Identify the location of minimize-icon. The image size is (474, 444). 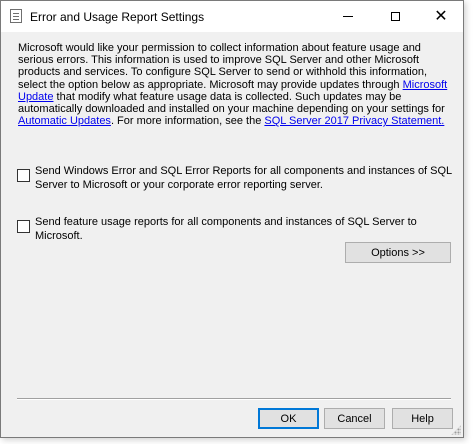
(348, 16).